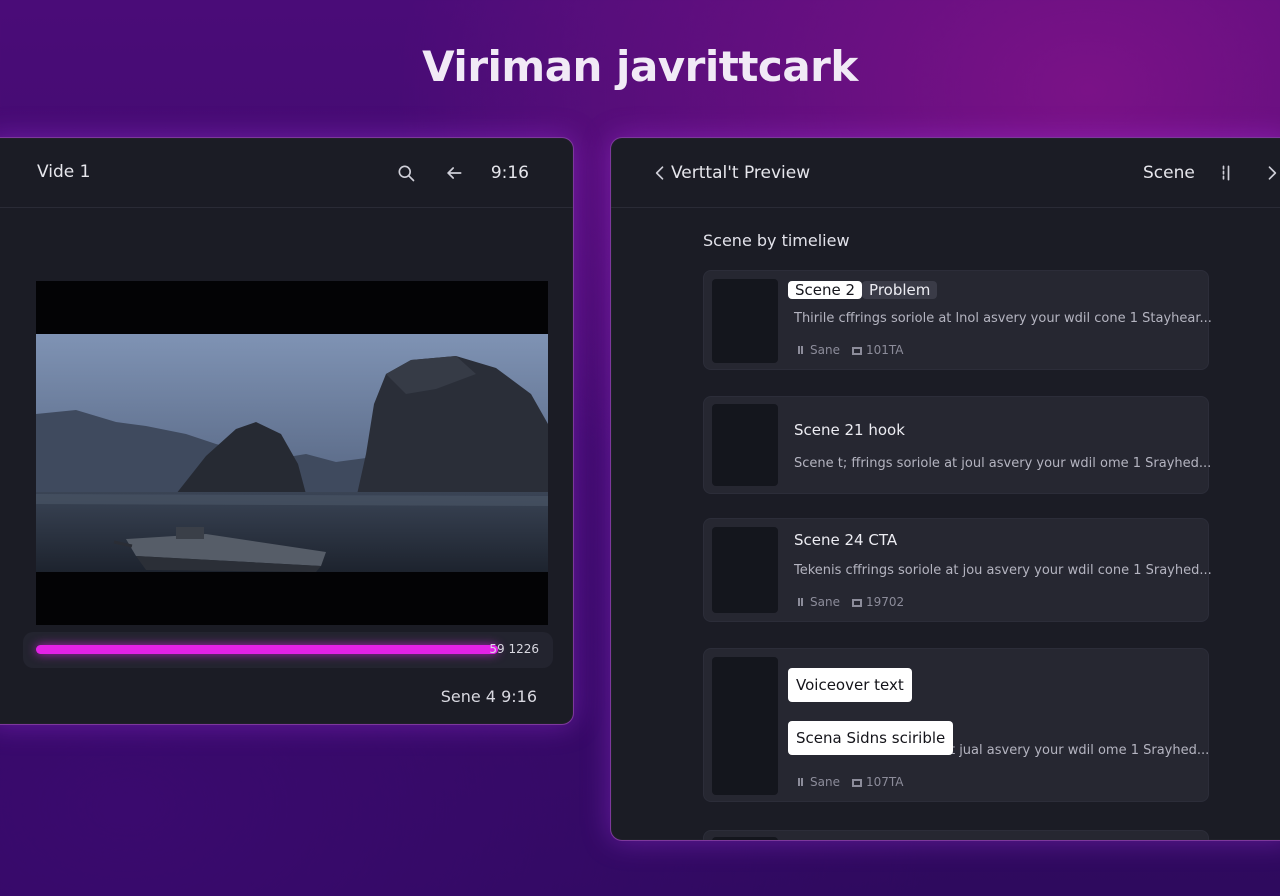 This screenshot has height=896, width=1280. Describe the element at coordinates (640, 66) in the screenshot. I see `app-title: Viriman javrittcark` at that location.